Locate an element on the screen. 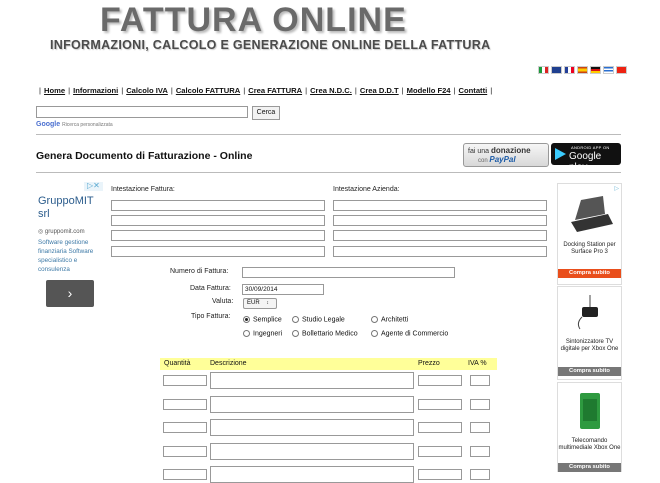  radio-selected-icon is located at coordinates (246, 320).